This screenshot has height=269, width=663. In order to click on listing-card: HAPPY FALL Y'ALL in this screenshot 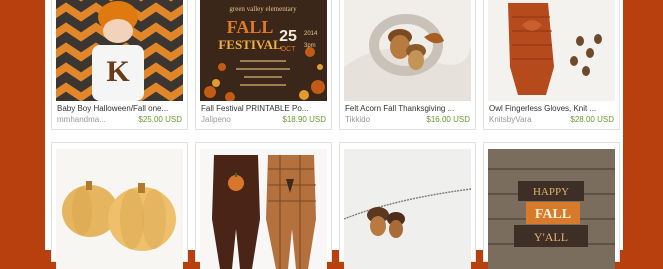, I will do `click(551, 205)`.